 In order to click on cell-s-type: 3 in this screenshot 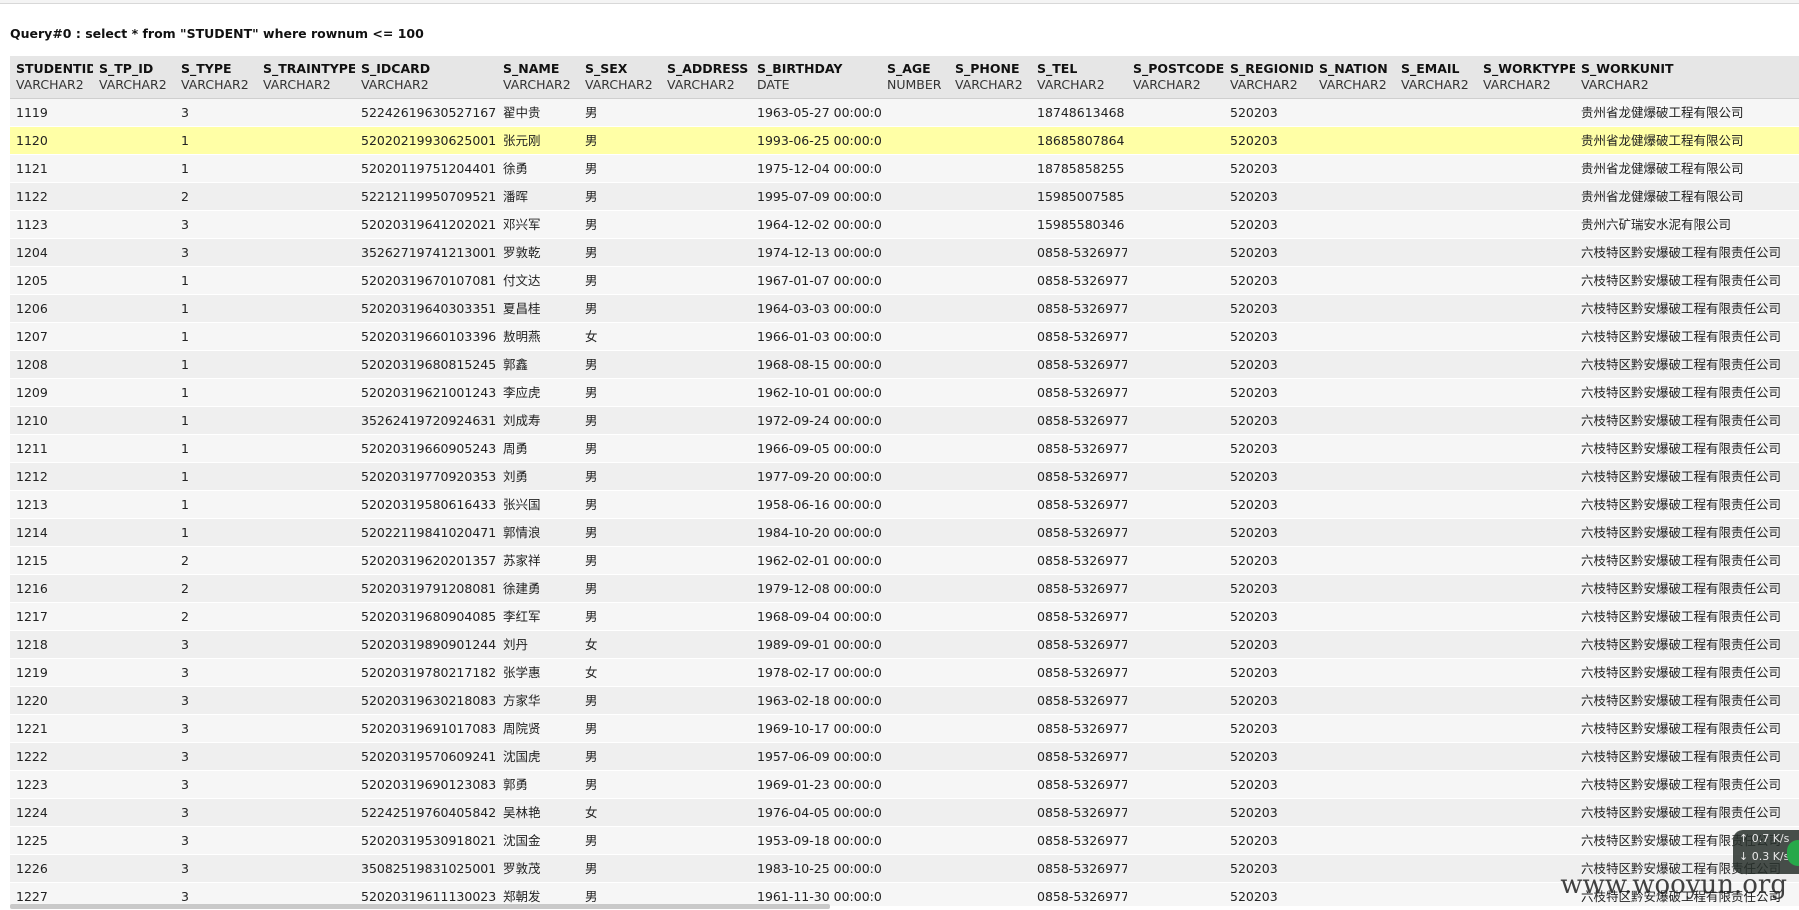, I will do `click(216, 840)`.